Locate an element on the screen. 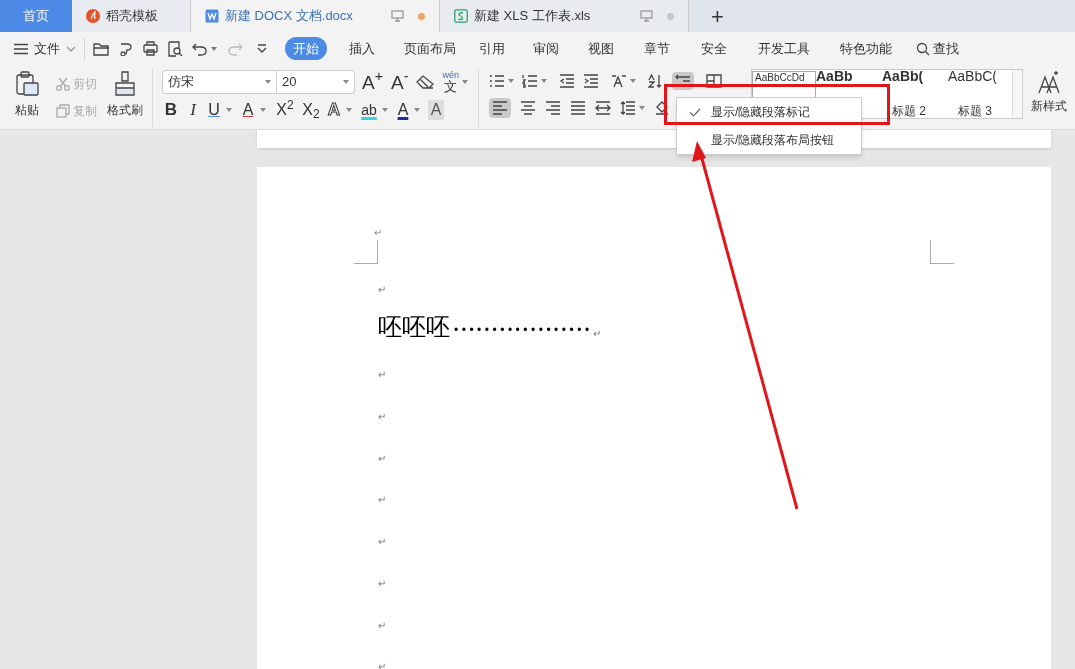 This screenshot has width=1075, height=669. format-button: ab is located at coordinates (369, 110).